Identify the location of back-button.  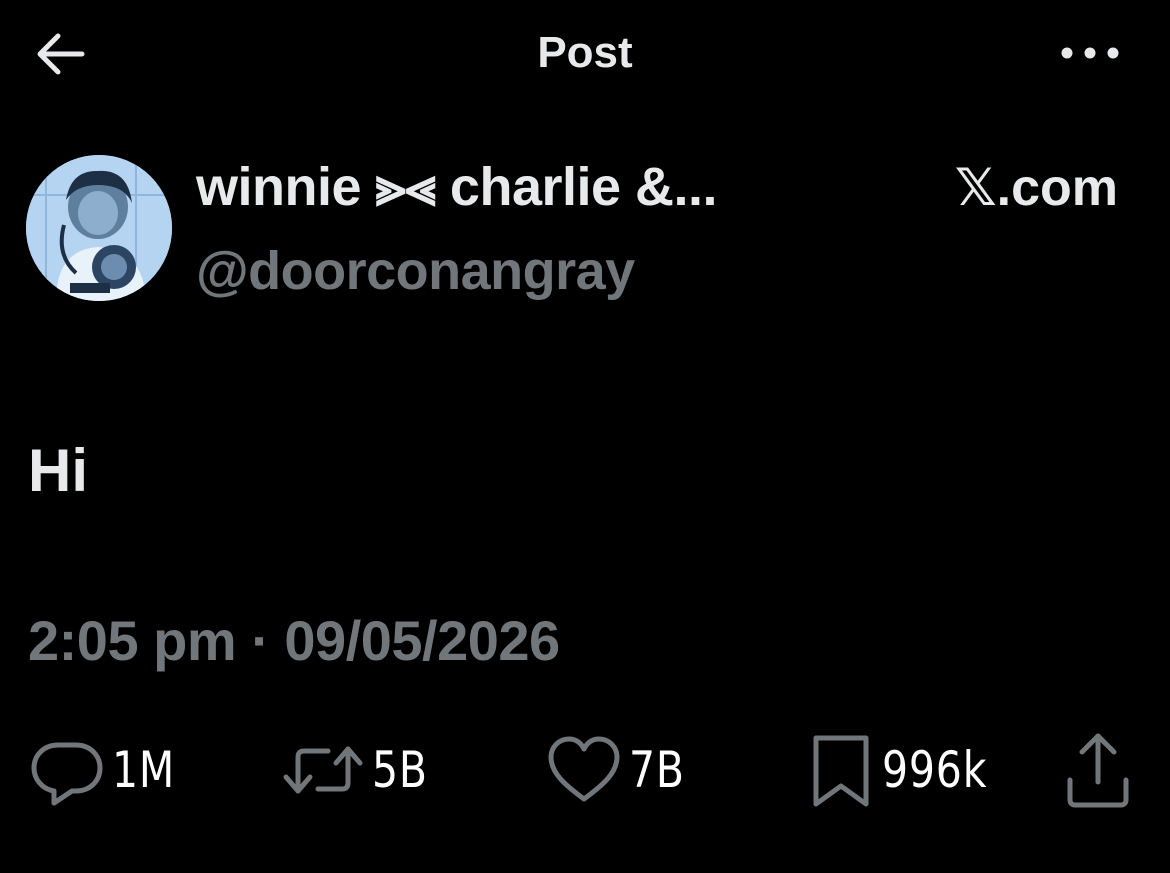
(60, 54).